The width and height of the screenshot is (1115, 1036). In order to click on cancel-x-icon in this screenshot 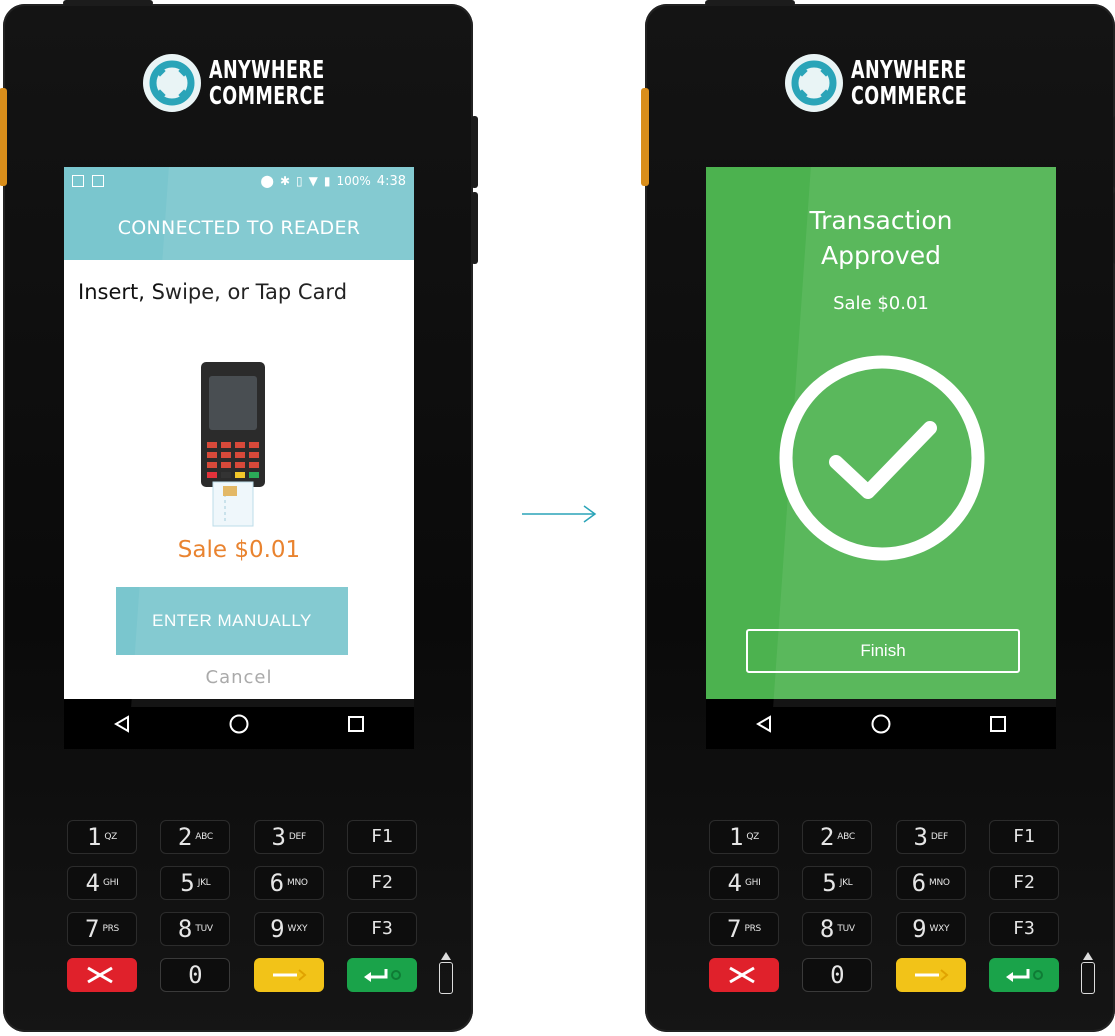, I will do `click(742, 975)`.